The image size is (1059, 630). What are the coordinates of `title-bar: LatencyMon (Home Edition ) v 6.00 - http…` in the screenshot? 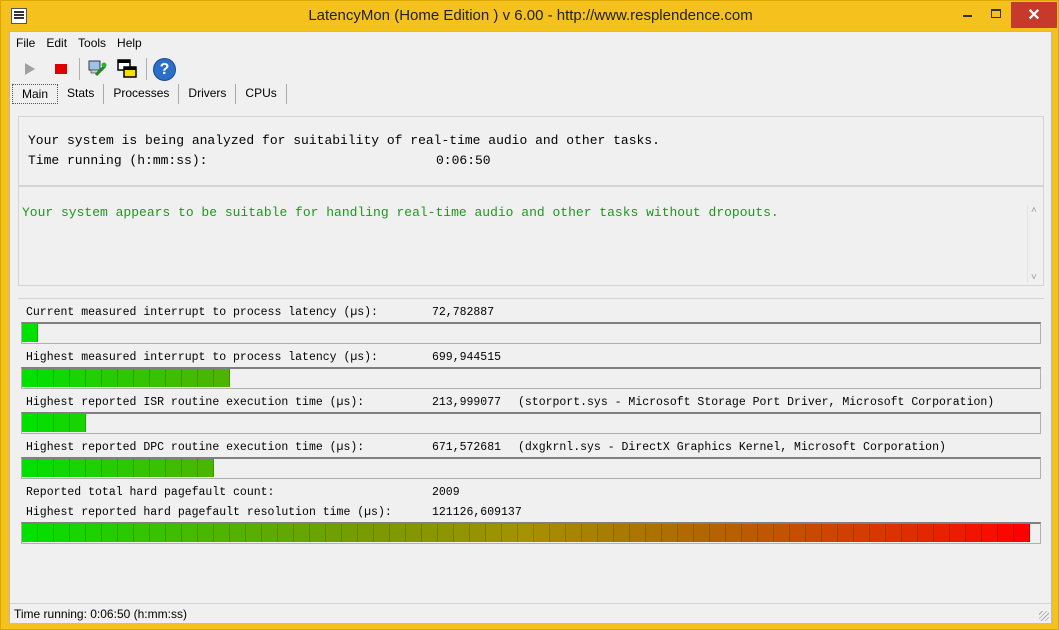 It's located at (530, 16).